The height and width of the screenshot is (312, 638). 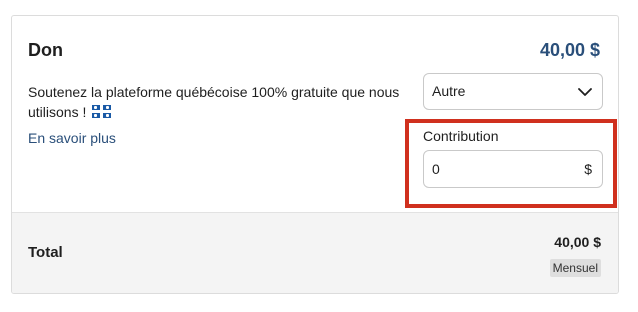 I want to click on donation-amount: 40,00 $, so click(x=569, y=50).